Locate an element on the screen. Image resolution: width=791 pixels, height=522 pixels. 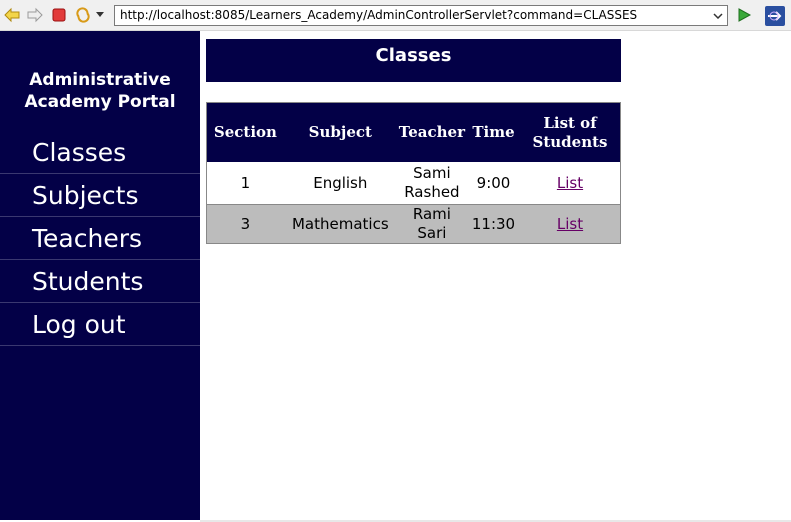
sidebar-item-classes: Classes is located at coordinates (100, 153).